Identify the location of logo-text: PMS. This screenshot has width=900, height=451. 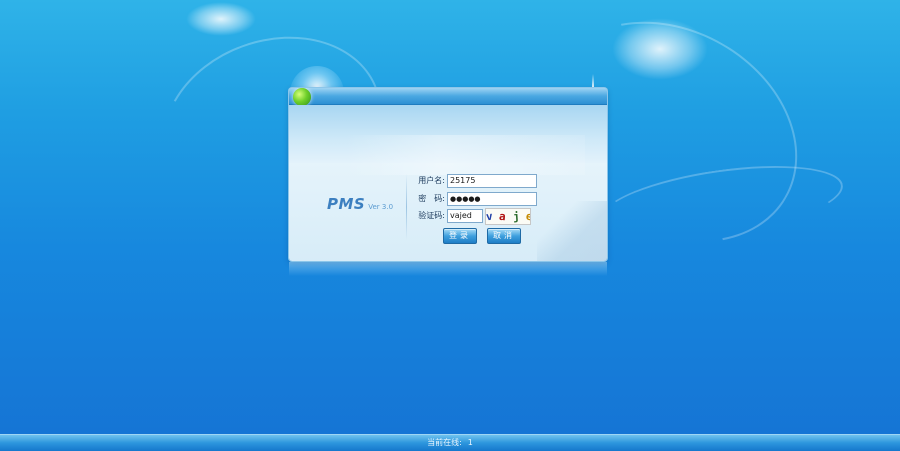
(346, 204).